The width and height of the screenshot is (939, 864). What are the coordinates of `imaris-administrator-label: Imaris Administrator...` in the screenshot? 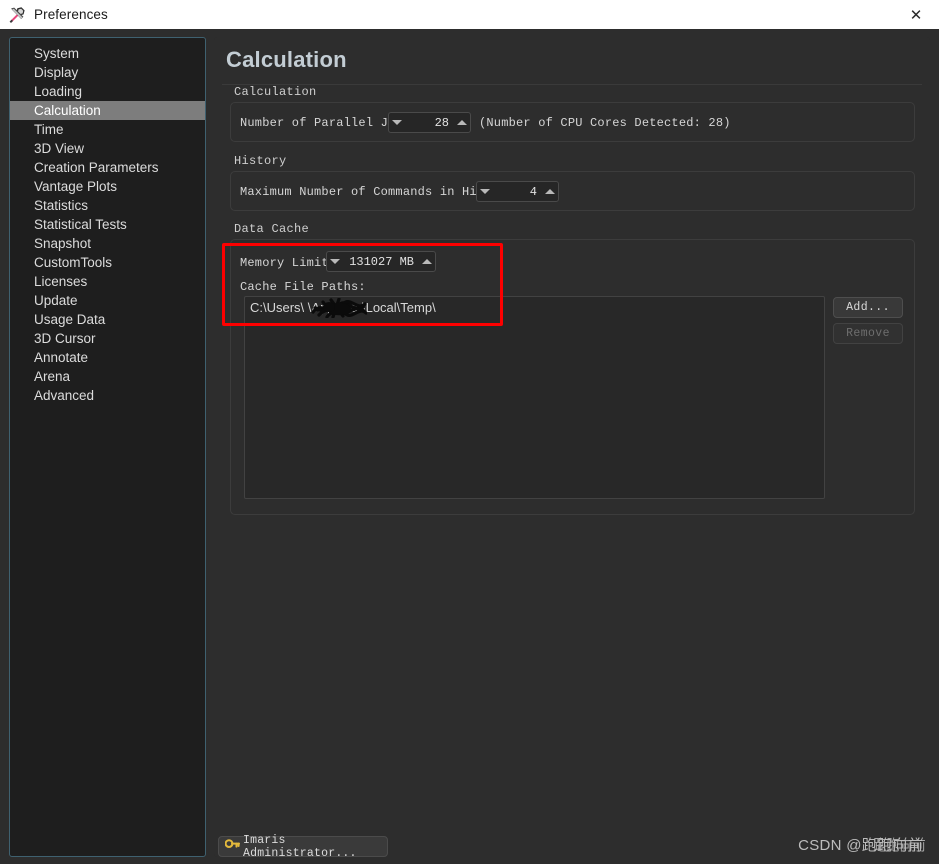 It's located at (300, 846).